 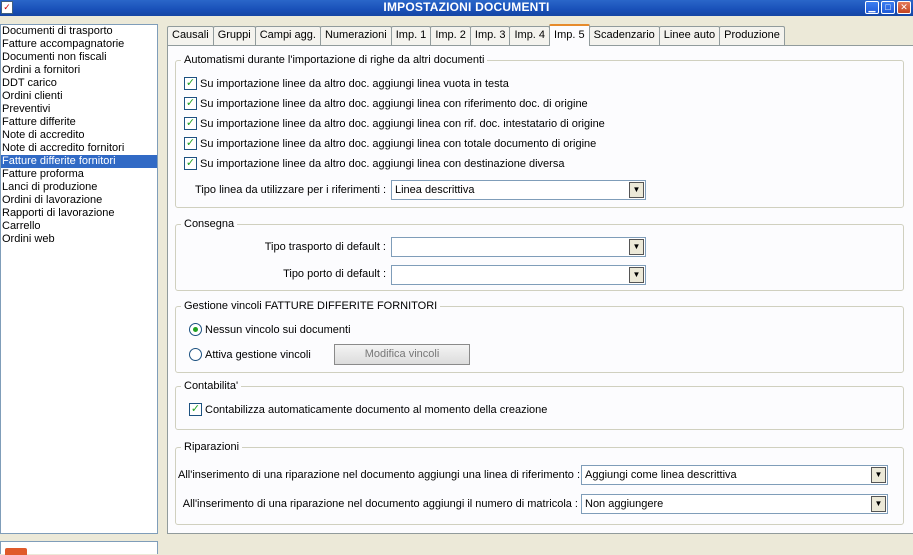 What do you see at coordinates (79, 239) in the screenshot?
I see `document-type-item: Ordini web` at bounding box center [79, 239].